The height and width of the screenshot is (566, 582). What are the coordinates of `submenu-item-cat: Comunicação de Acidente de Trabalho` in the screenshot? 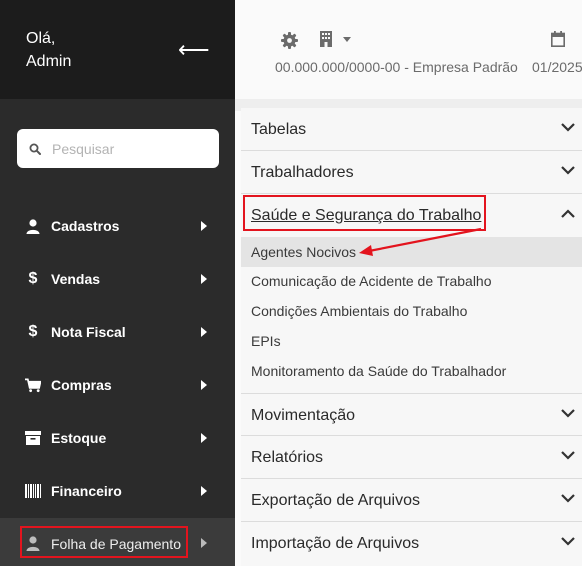 It's located at (411, 281).